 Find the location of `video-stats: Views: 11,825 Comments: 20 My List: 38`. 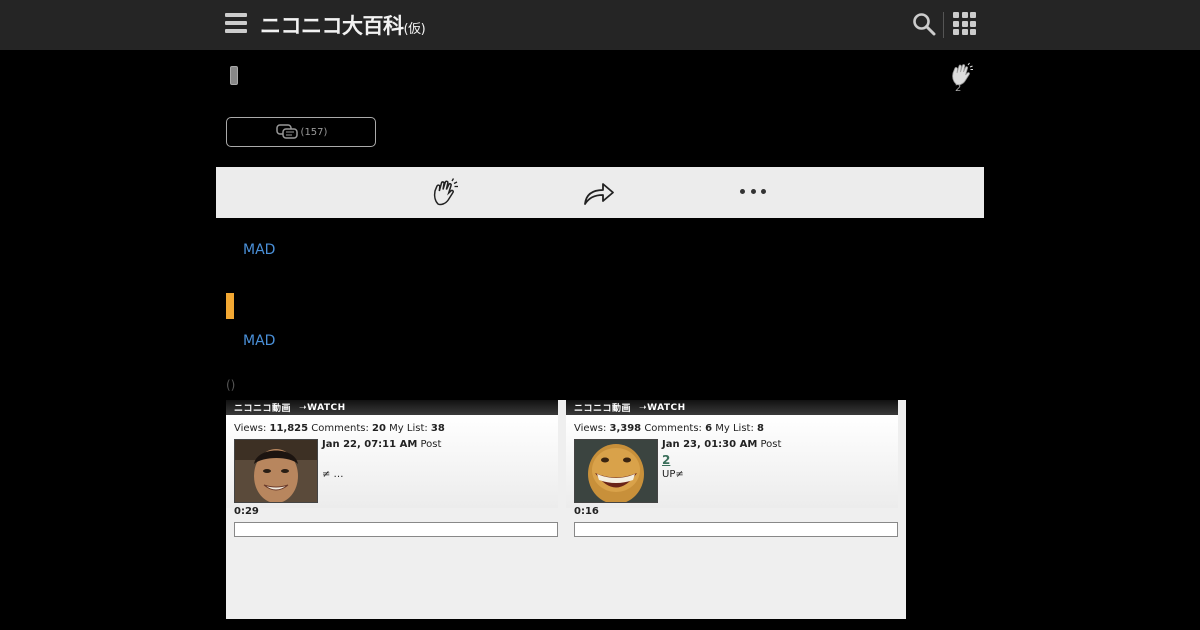

video-stats: Views: 11,825 Comments: 20 My List: 38 is located at coordinates (339, 428).